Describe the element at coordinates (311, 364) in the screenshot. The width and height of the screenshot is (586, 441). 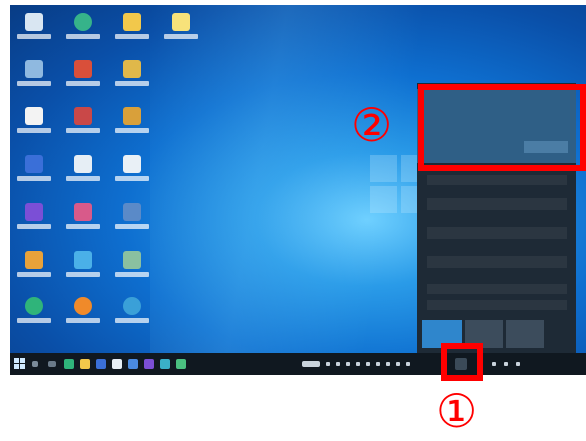
I see `ime-indicator` at that location.